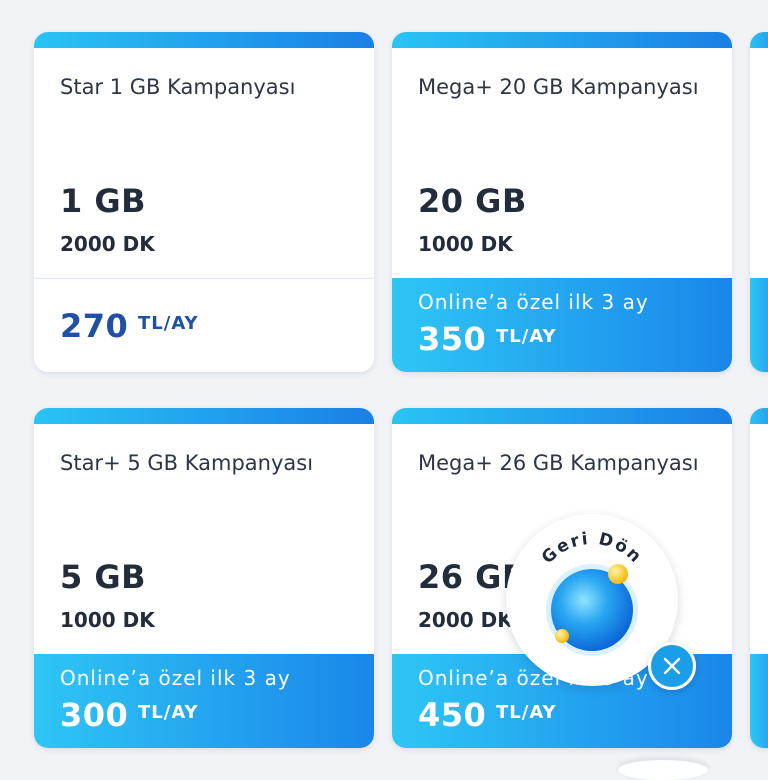 Image resolution: width=768 pixels, height=780 pixels. Describe the element at coordinates (103, 577) in the screenshot. I see `plan-data-amount: 5 GB` at that location.